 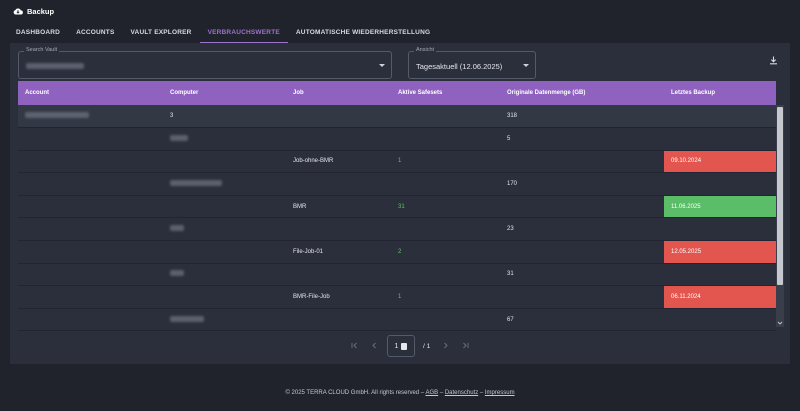 I want to click on footer-link-impressum: Impressum, so click(x=500, y=393).